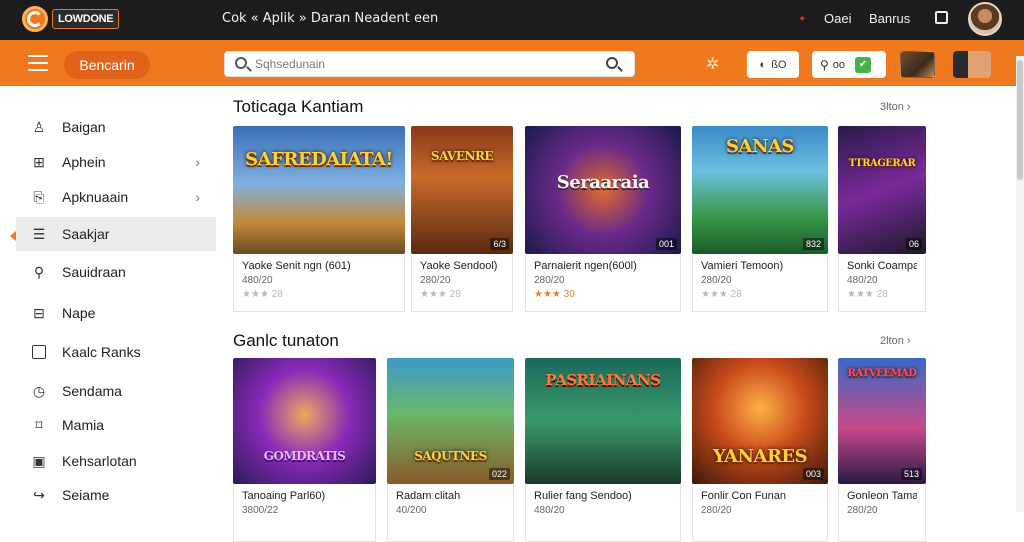  I want to click on friends-chip: ⚲ oo ✔, so click(849, 64).